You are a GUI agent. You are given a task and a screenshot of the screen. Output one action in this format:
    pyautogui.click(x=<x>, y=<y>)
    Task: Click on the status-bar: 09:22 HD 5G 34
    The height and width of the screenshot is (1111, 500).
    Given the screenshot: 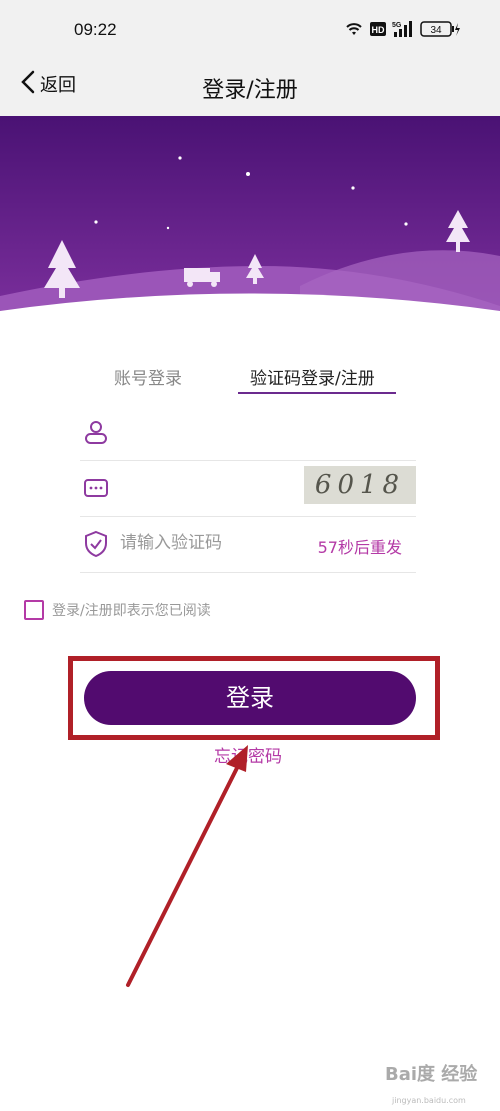 What is the action you would take?
    pyautogui.click(x=250, y=30)
    